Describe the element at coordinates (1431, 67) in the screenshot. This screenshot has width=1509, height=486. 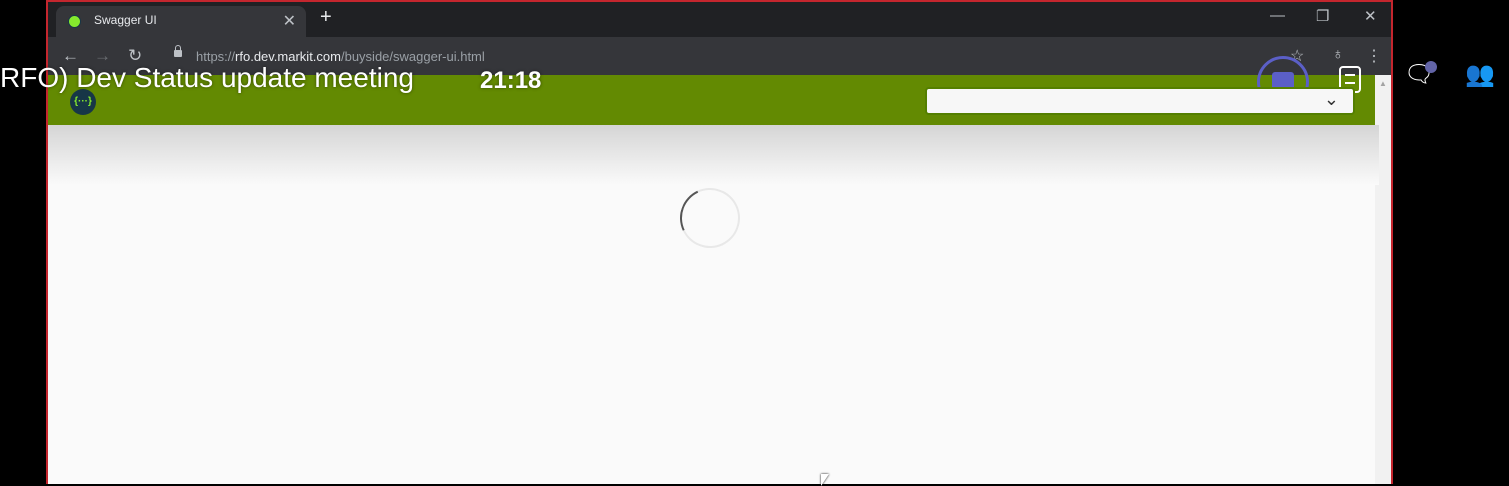
I see `chat-notification-badge` at that location.